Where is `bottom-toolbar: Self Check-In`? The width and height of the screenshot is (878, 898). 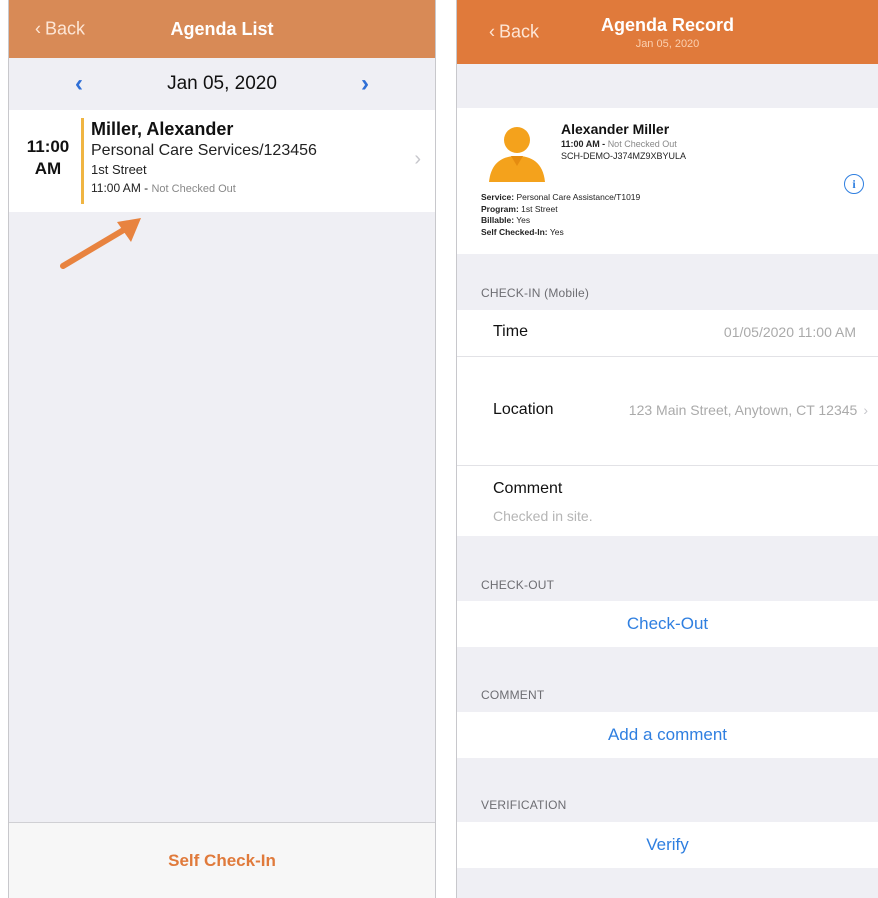 bottom-toolbar: Self Check-In is located at coordinates (222, 860).